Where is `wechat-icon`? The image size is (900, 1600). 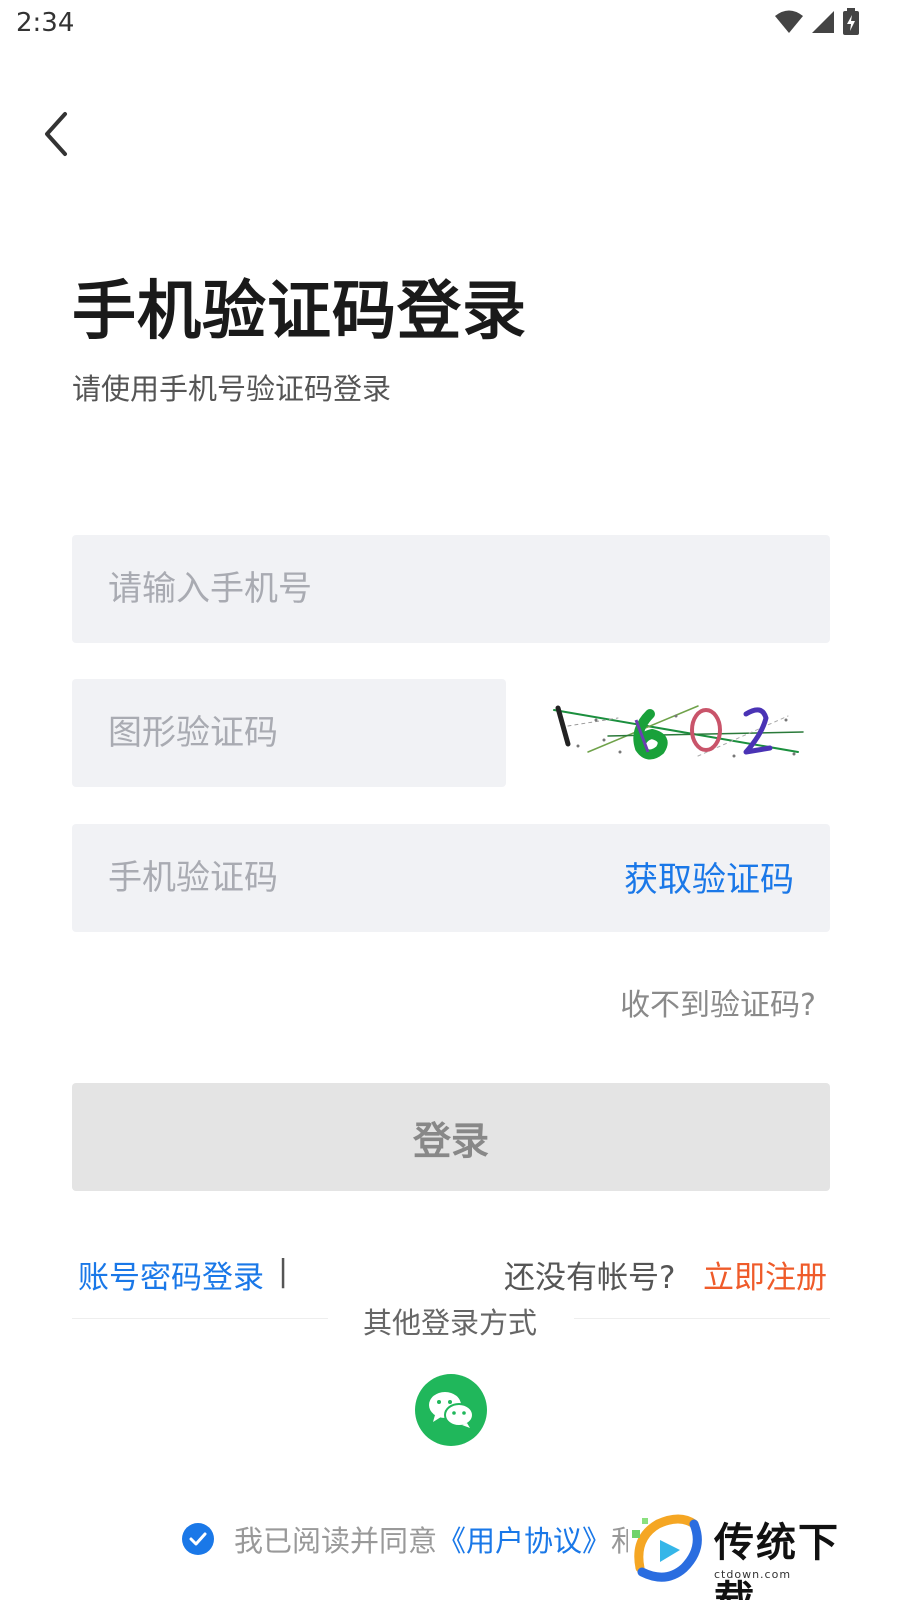
wechat-icon is located at coordinates (451, 1410).